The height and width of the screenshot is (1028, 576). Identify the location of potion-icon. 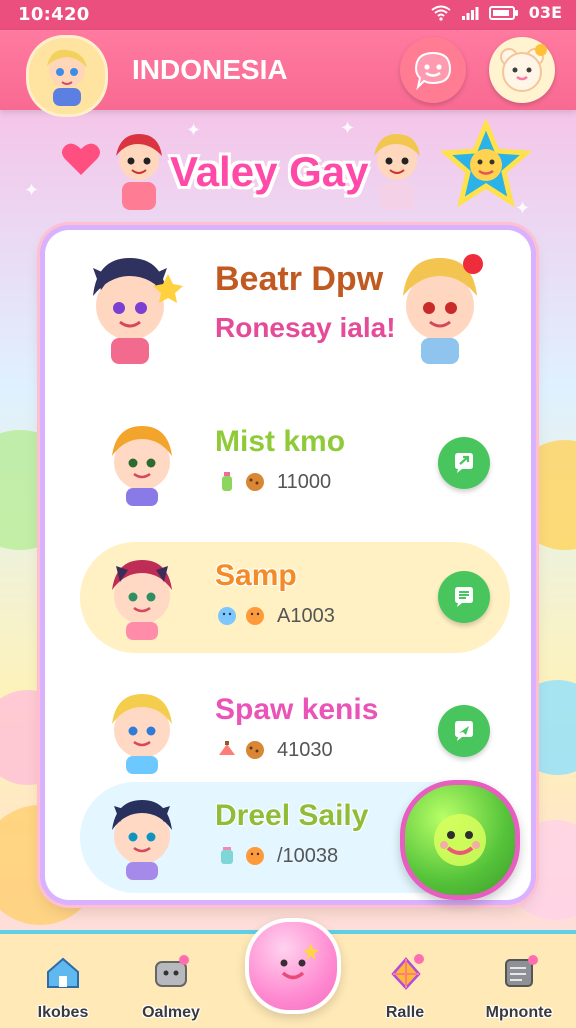
(227, 481).